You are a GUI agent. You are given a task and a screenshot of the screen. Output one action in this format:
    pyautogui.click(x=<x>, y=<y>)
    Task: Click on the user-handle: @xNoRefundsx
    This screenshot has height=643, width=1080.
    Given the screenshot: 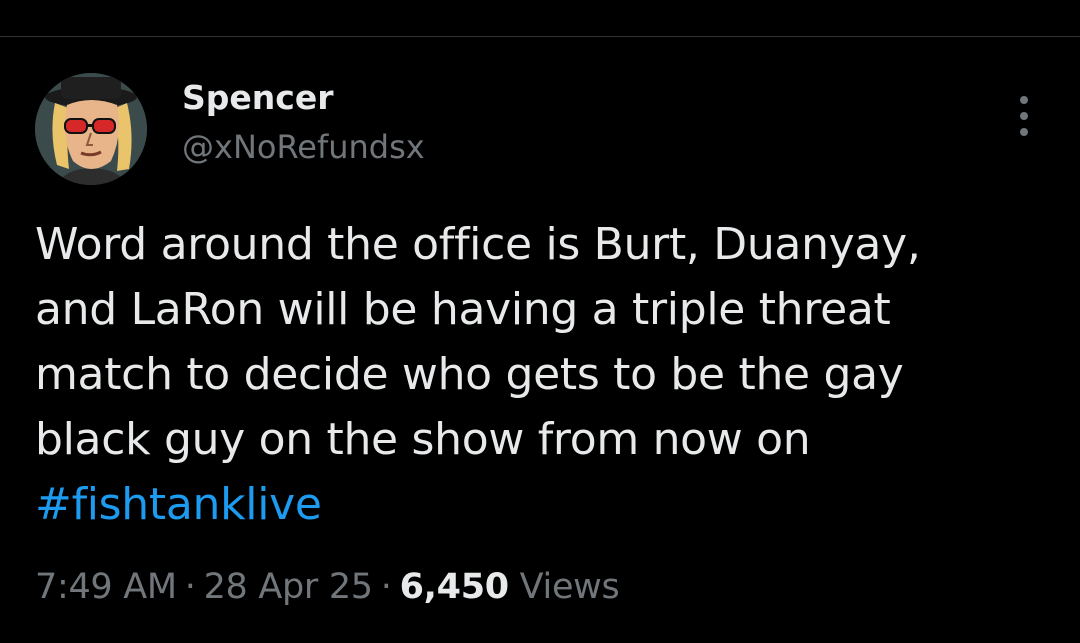 What is the action you would take?
    pyautogui.click(x=303, y=147)
    